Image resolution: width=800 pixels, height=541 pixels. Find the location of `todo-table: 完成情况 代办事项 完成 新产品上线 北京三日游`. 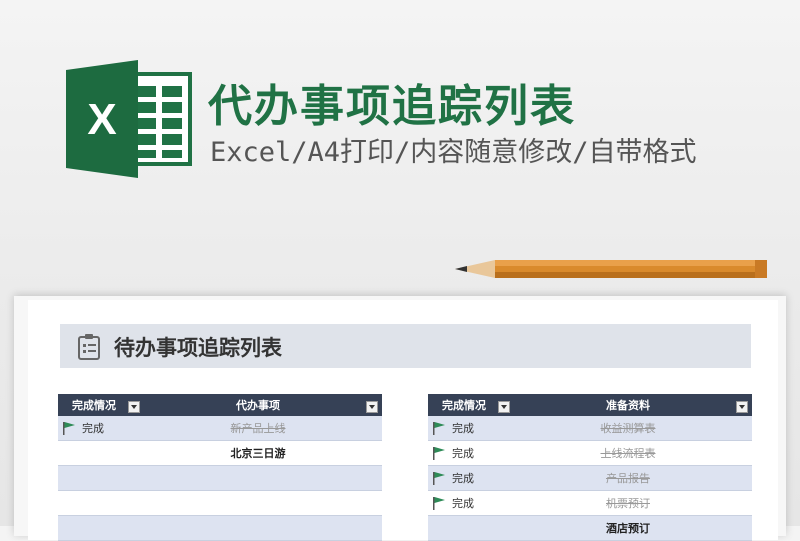

todo-table: 完成情况 代办事项 完成 新产品上线 北京三日游 is located at coordinates (220, 467).